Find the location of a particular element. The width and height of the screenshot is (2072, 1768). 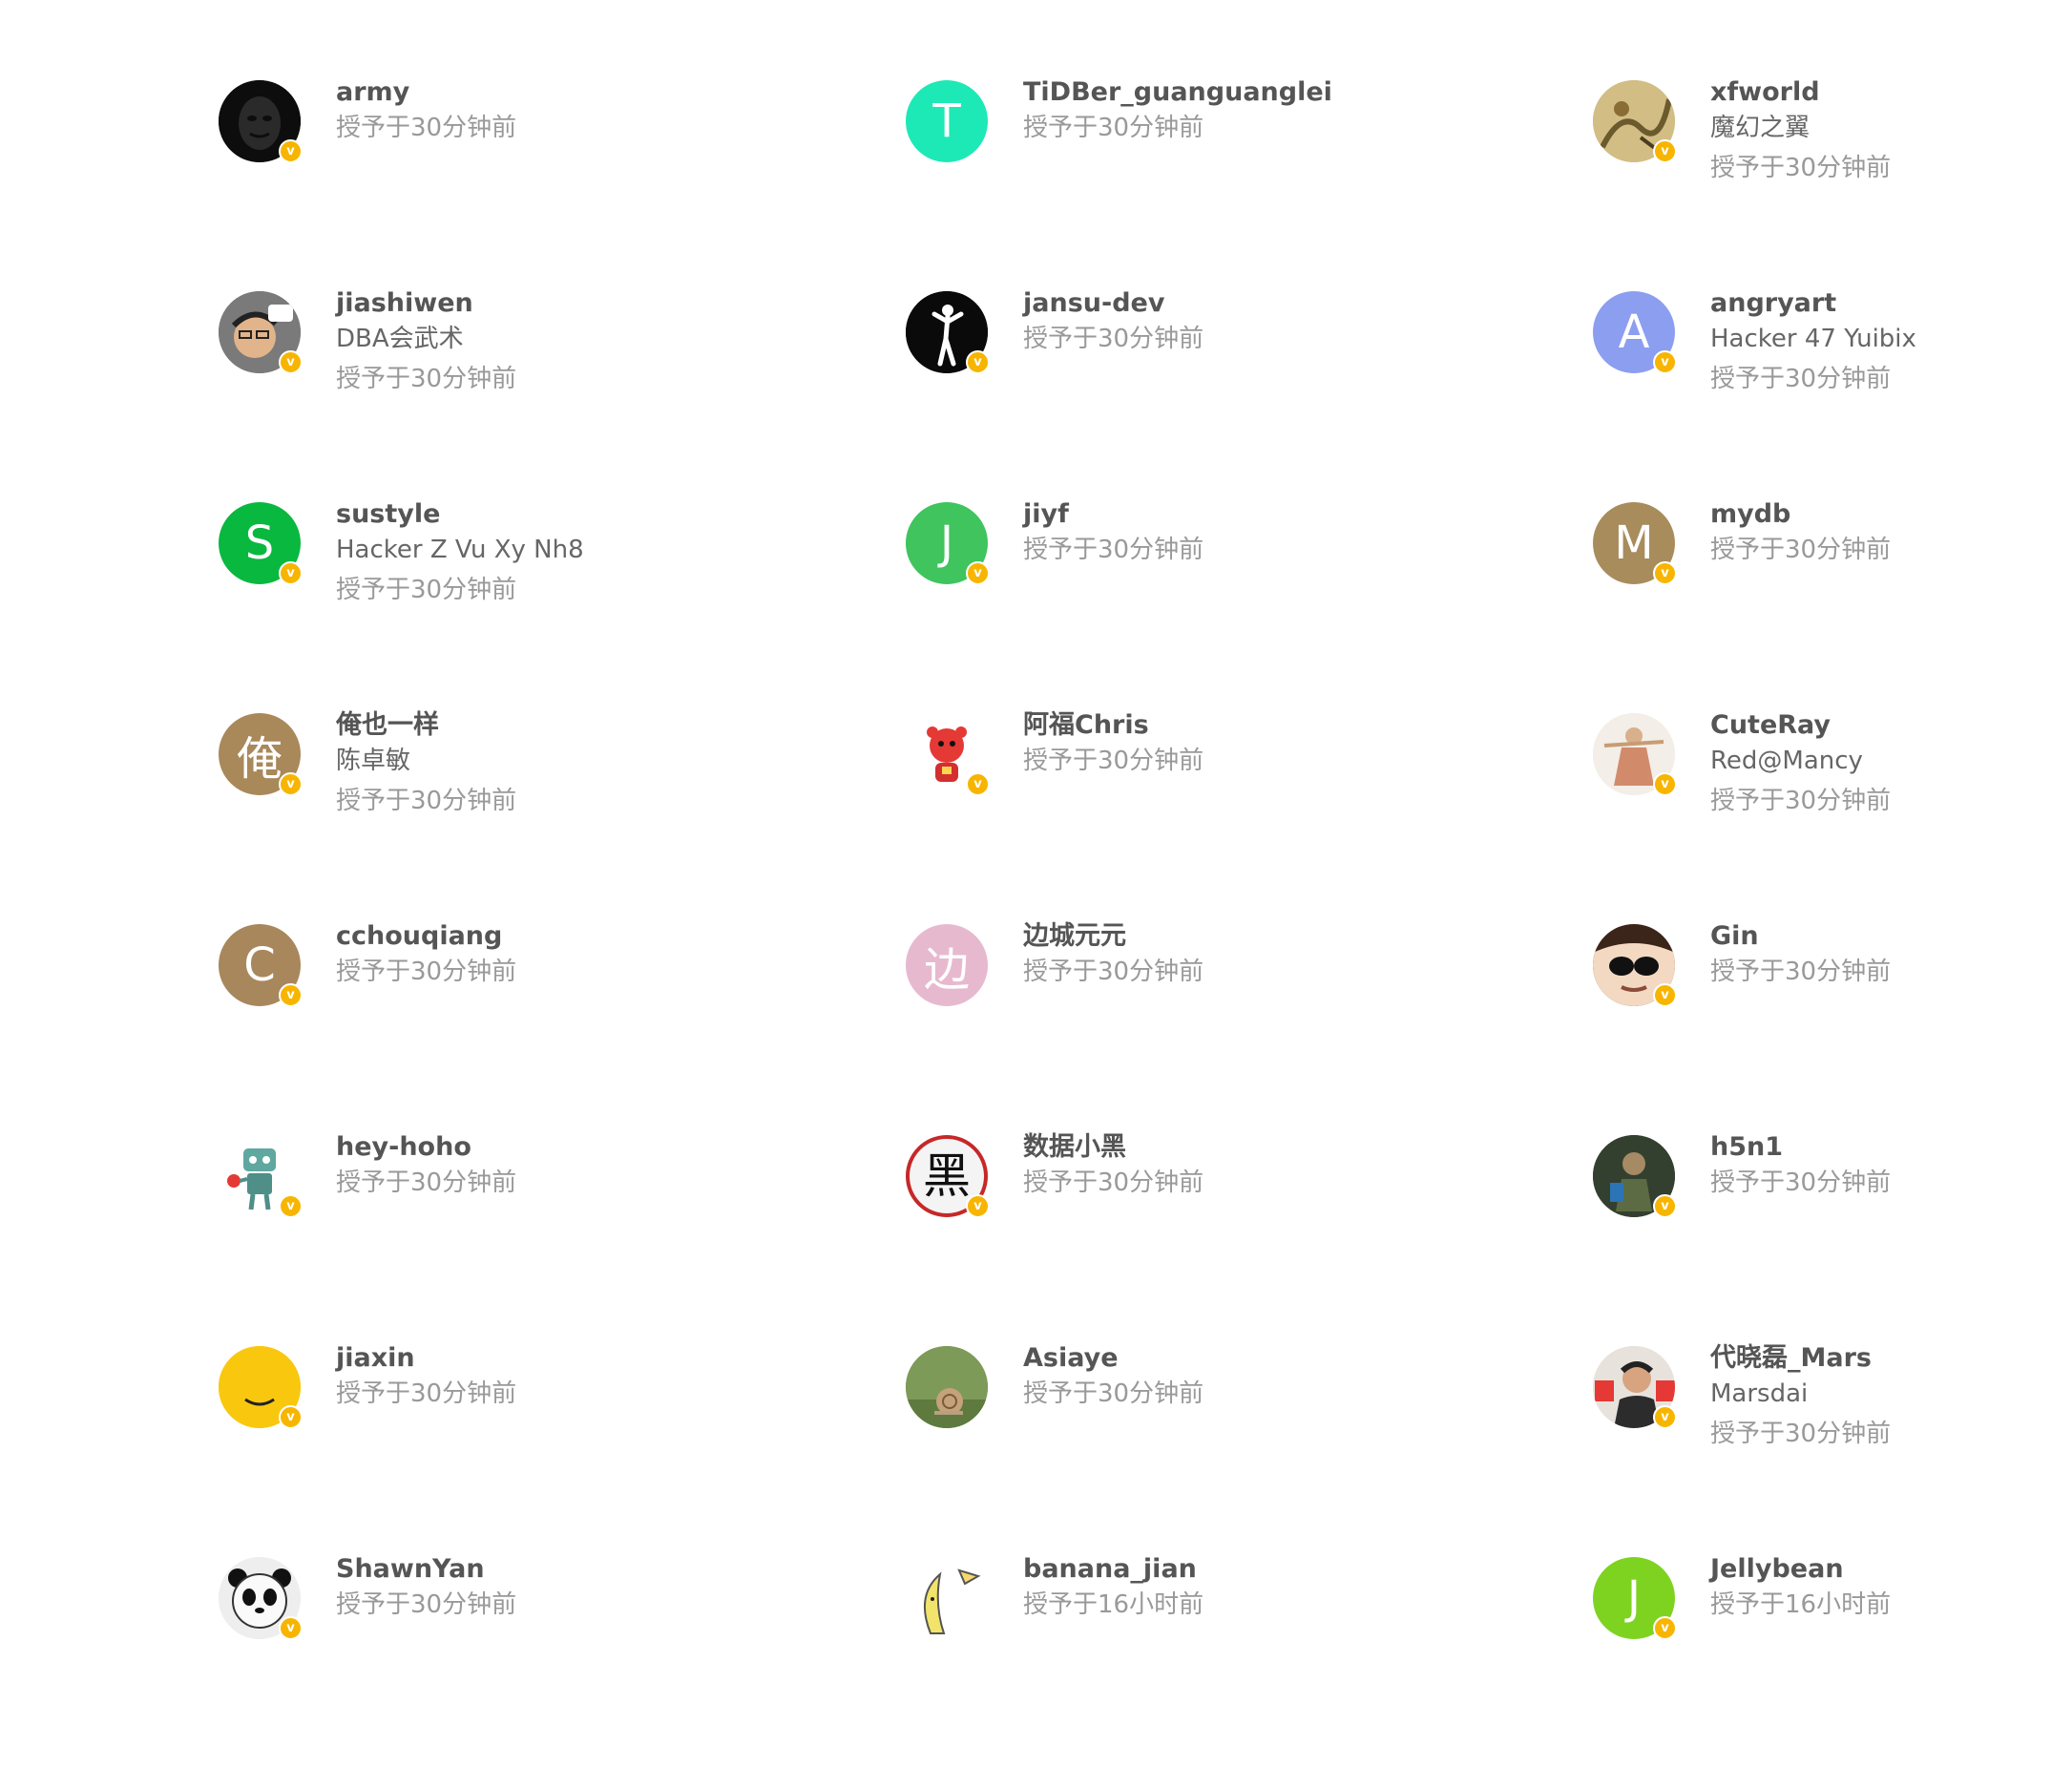

username-link: hey-hoho is located at coordinates (426, 1147).